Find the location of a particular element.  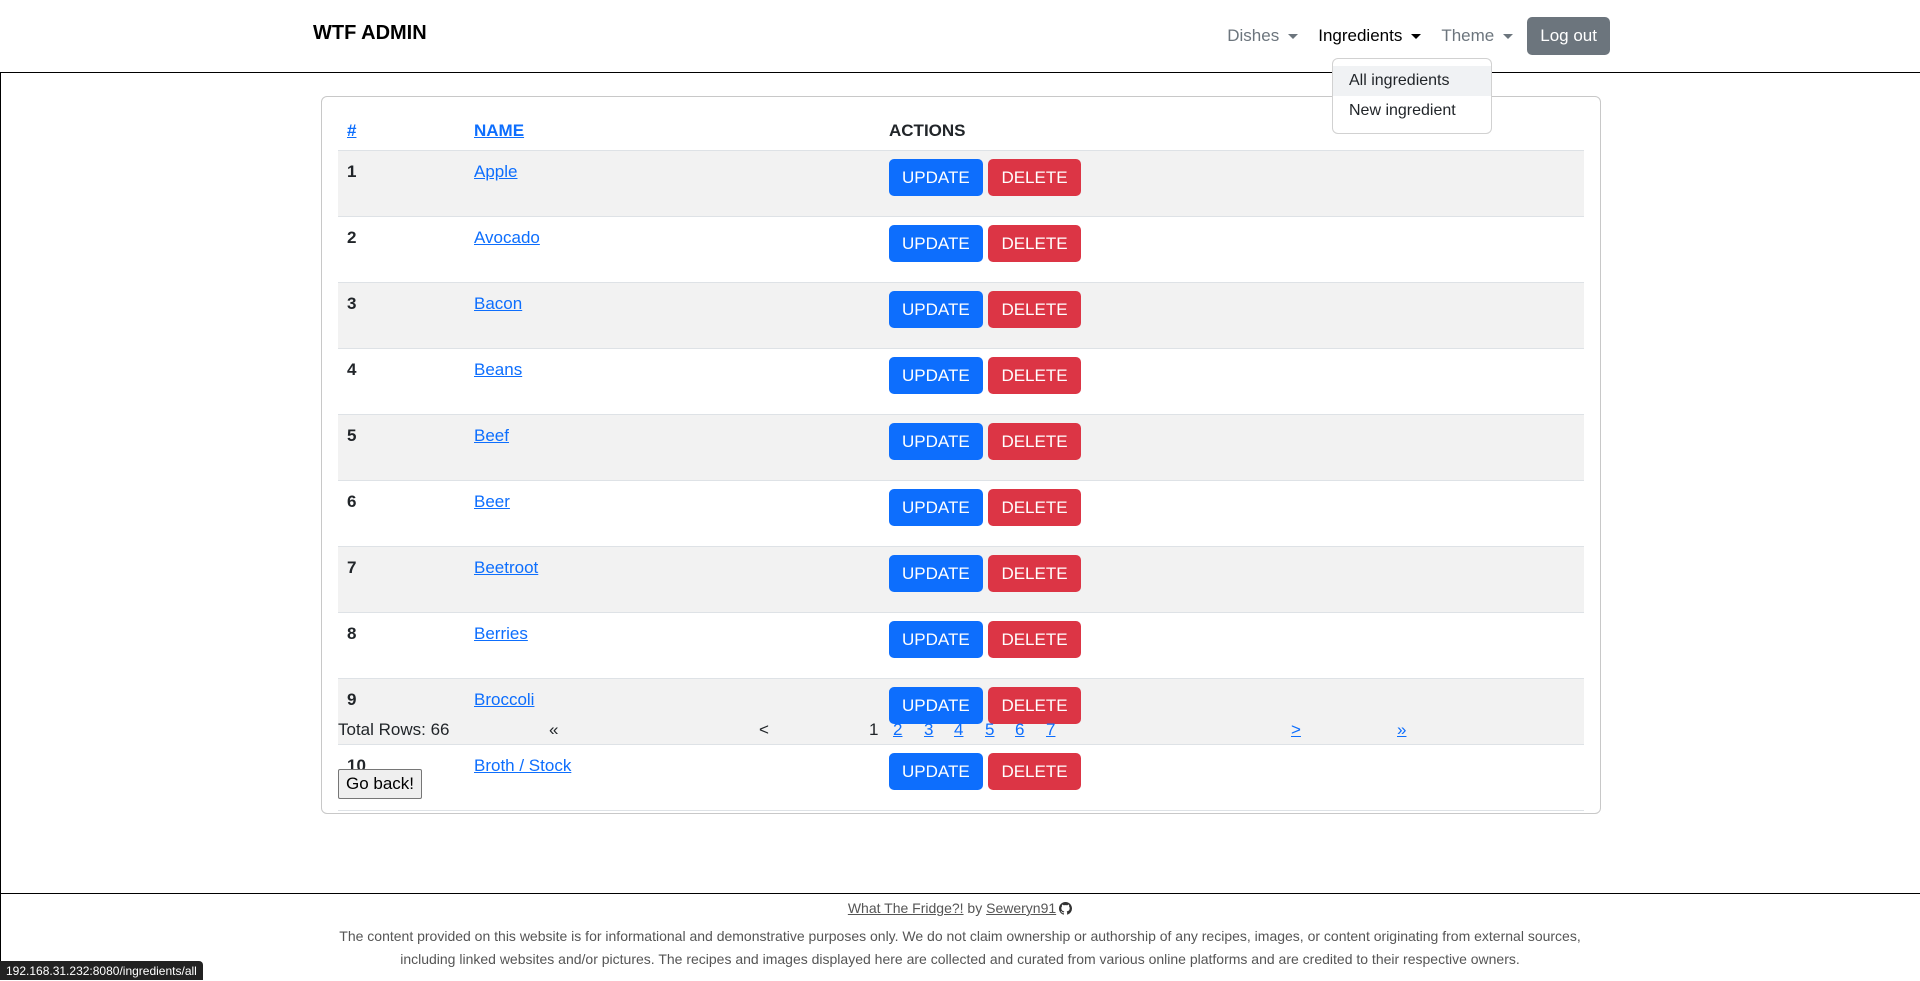

page-link-3: 3 is located at coordinates (928, 729).